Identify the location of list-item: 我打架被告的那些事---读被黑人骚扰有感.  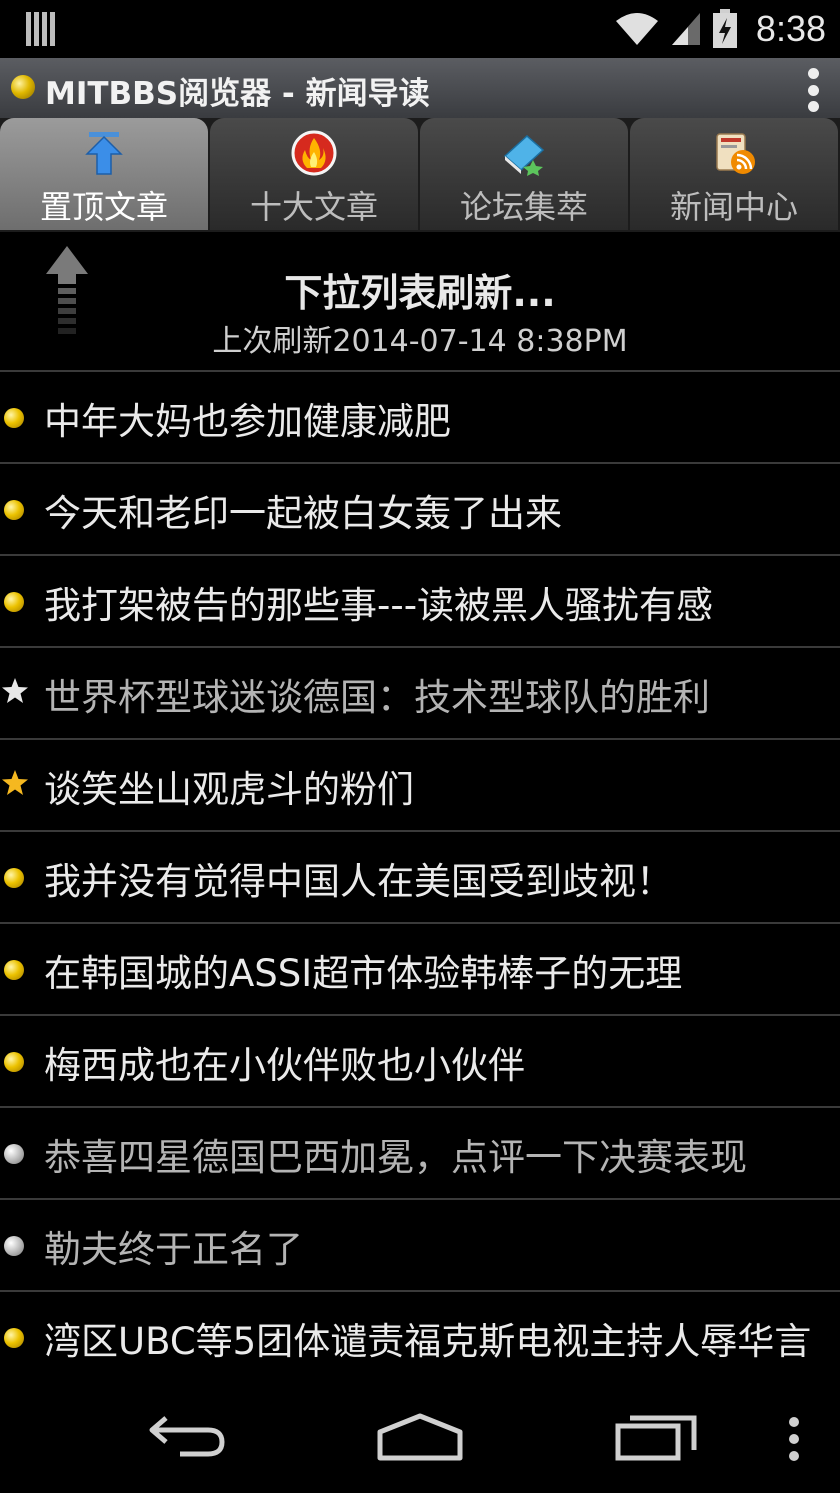
(420, 602).